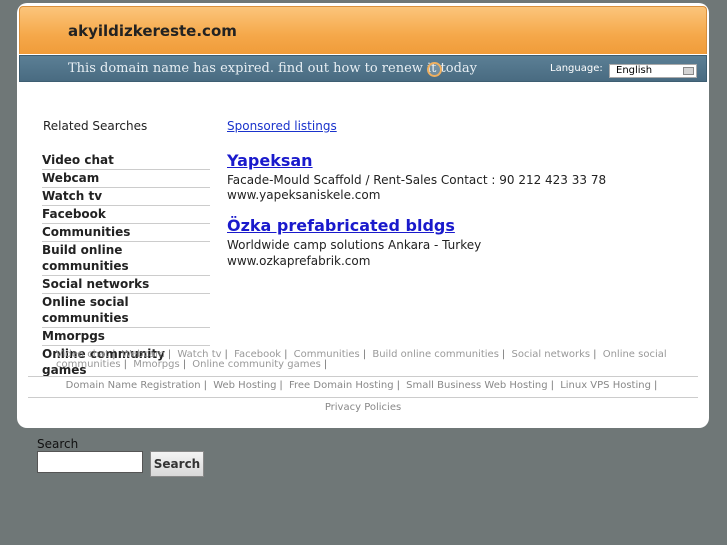  Describe the element at coordinates (177, 464) in the screenshot. I see `search-button: Search` at that location.